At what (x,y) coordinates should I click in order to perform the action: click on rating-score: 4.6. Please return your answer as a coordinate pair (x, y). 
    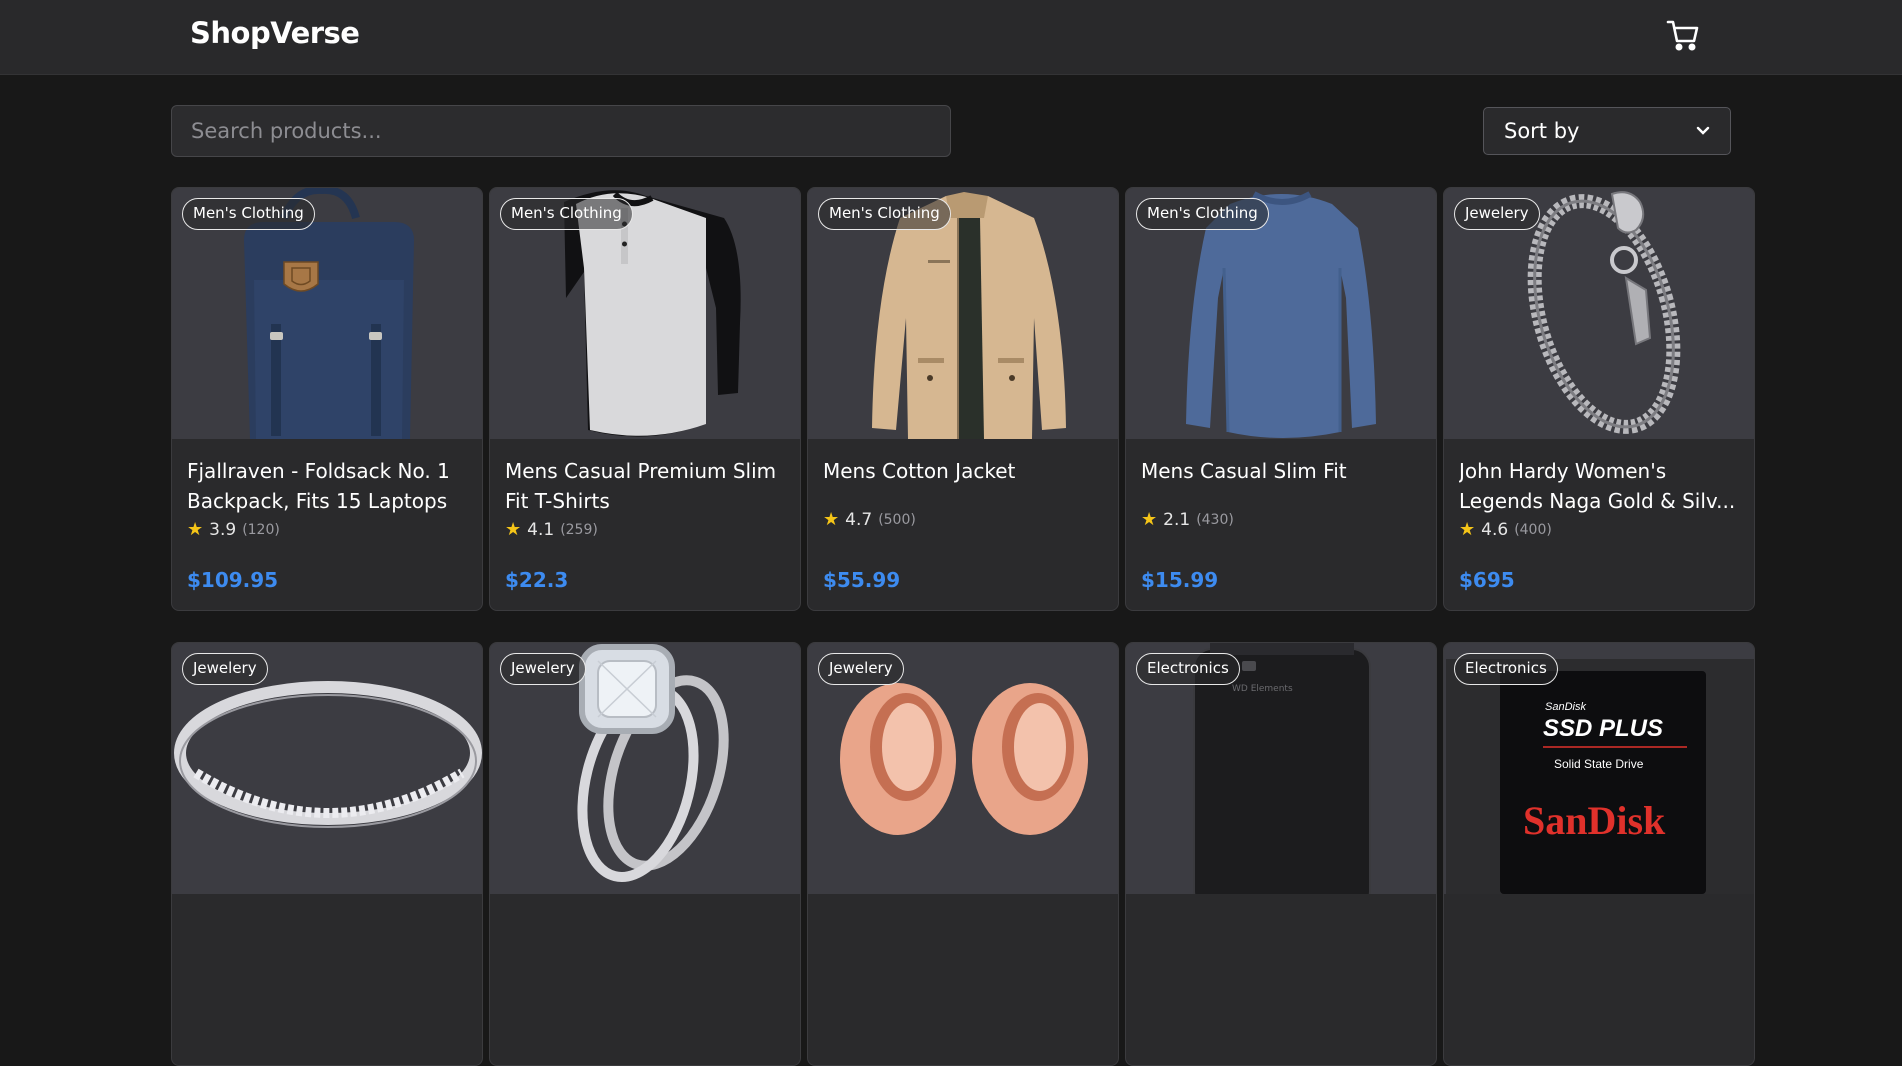
    Looking at the image, I should click on (1495, 529).